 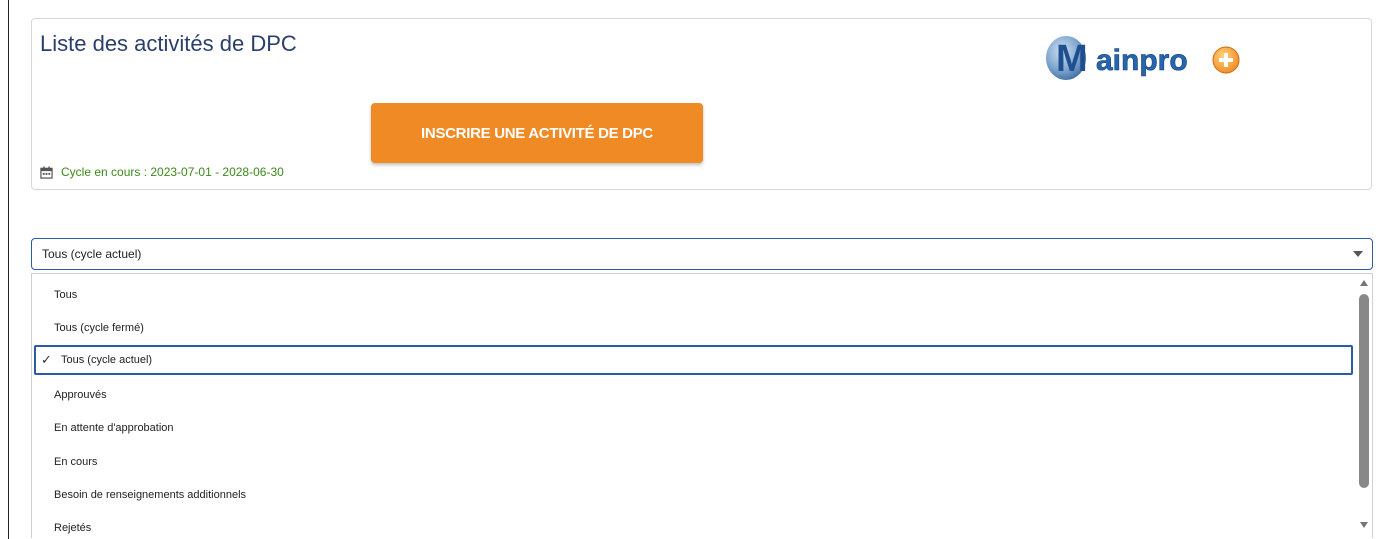 I want to click on cycle-text: Cycle en cours : 2023-07-01 - 2028-06-30, so click(x=172, y=172).